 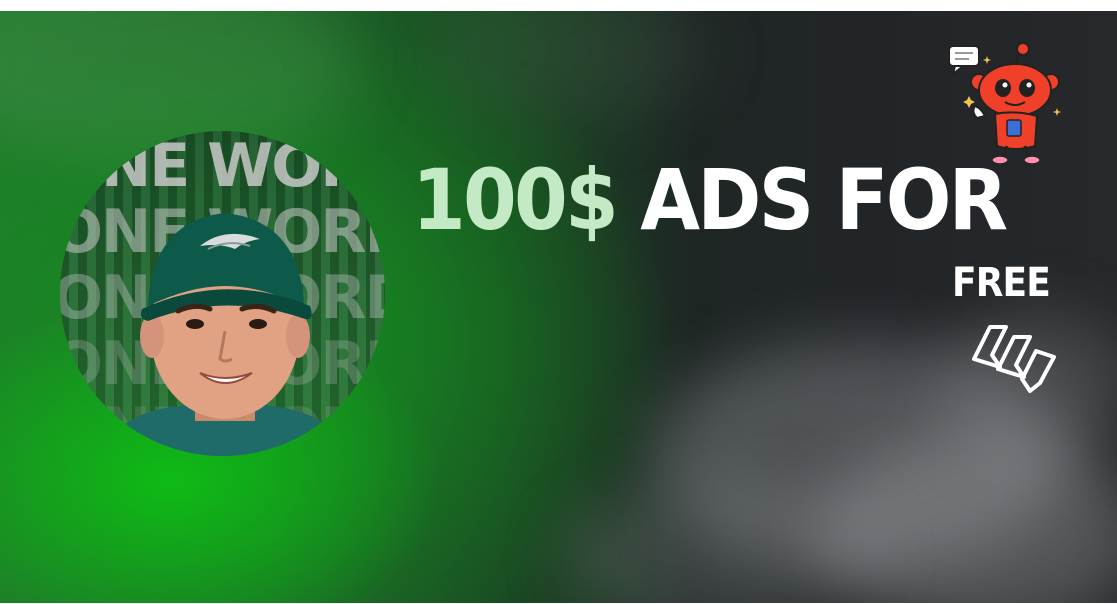 I want to click on speech-bubble-icon, so click(x=964, y=61).